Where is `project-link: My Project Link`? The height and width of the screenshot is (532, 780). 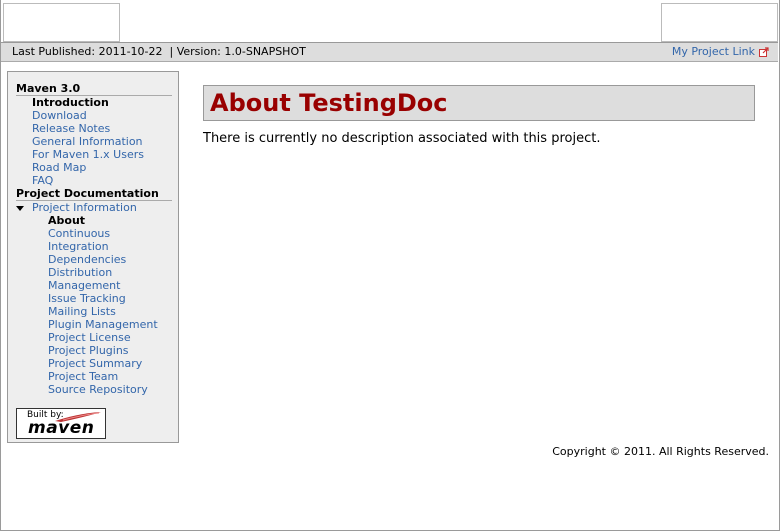 project-link: My Project Link is located at coordinates (720, 51).